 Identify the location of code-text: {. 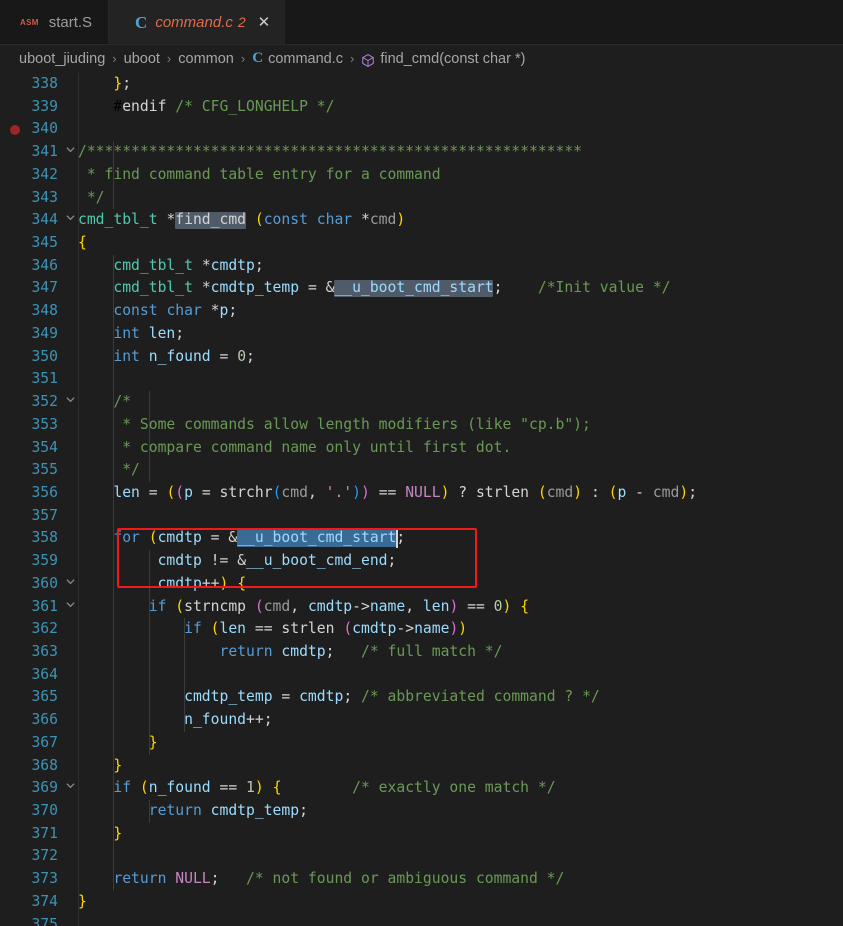
(82, 243).